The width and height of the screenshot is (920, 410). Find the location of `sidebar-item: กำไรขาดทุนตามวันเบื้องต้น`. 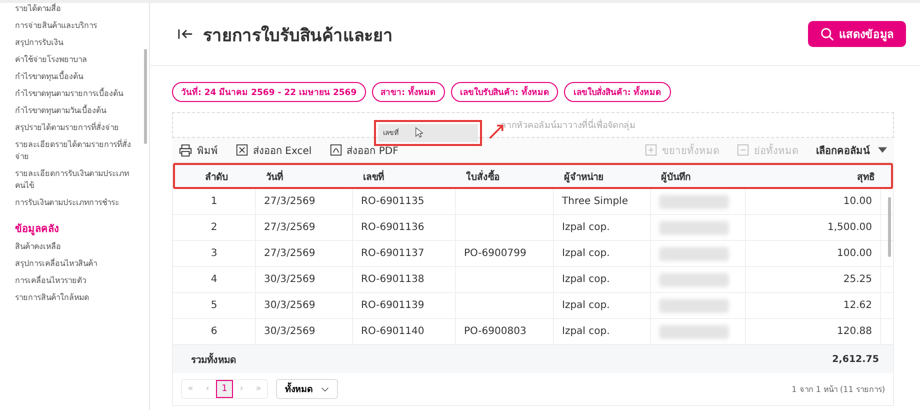

sidebar-item: กำไรขาดทุนตามวันเบื้องต้น is located at coordinates (78, 111).